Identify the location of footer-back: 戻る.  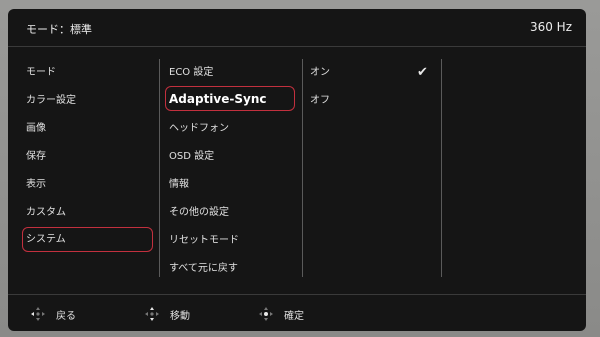
(53, 314).